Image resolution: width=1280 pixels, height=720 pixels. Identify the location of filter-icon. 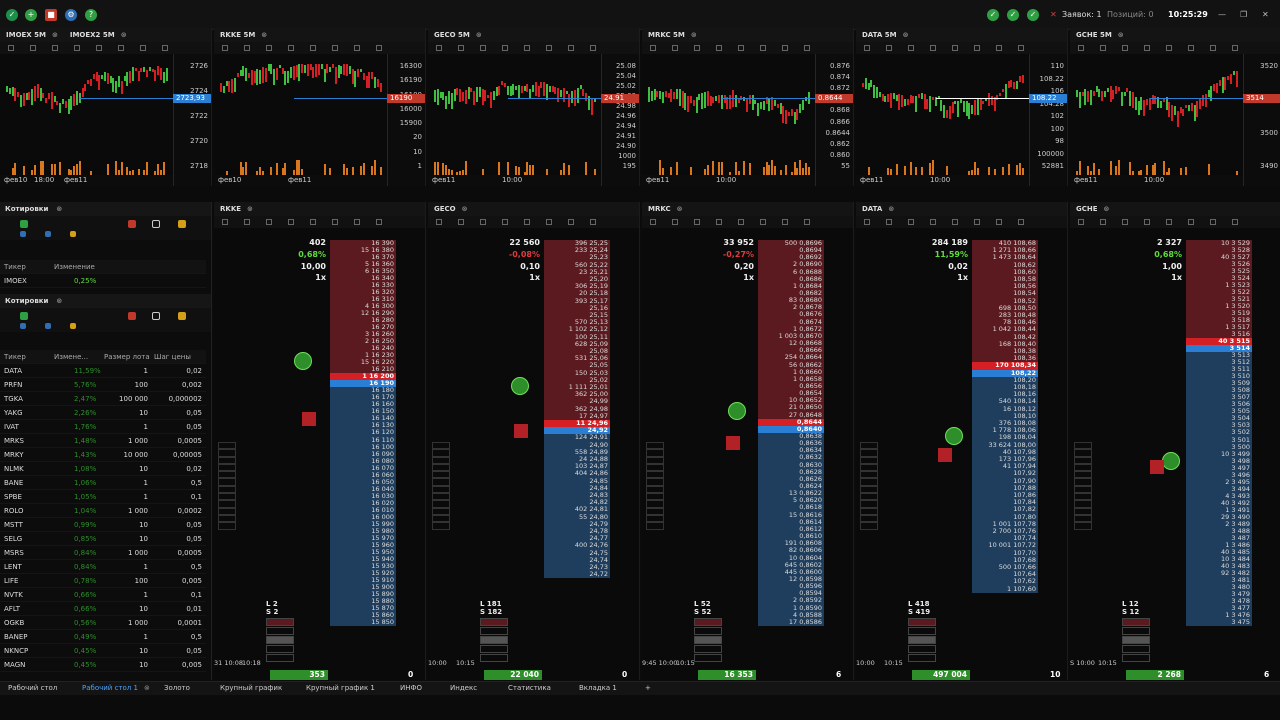
(73, 326).